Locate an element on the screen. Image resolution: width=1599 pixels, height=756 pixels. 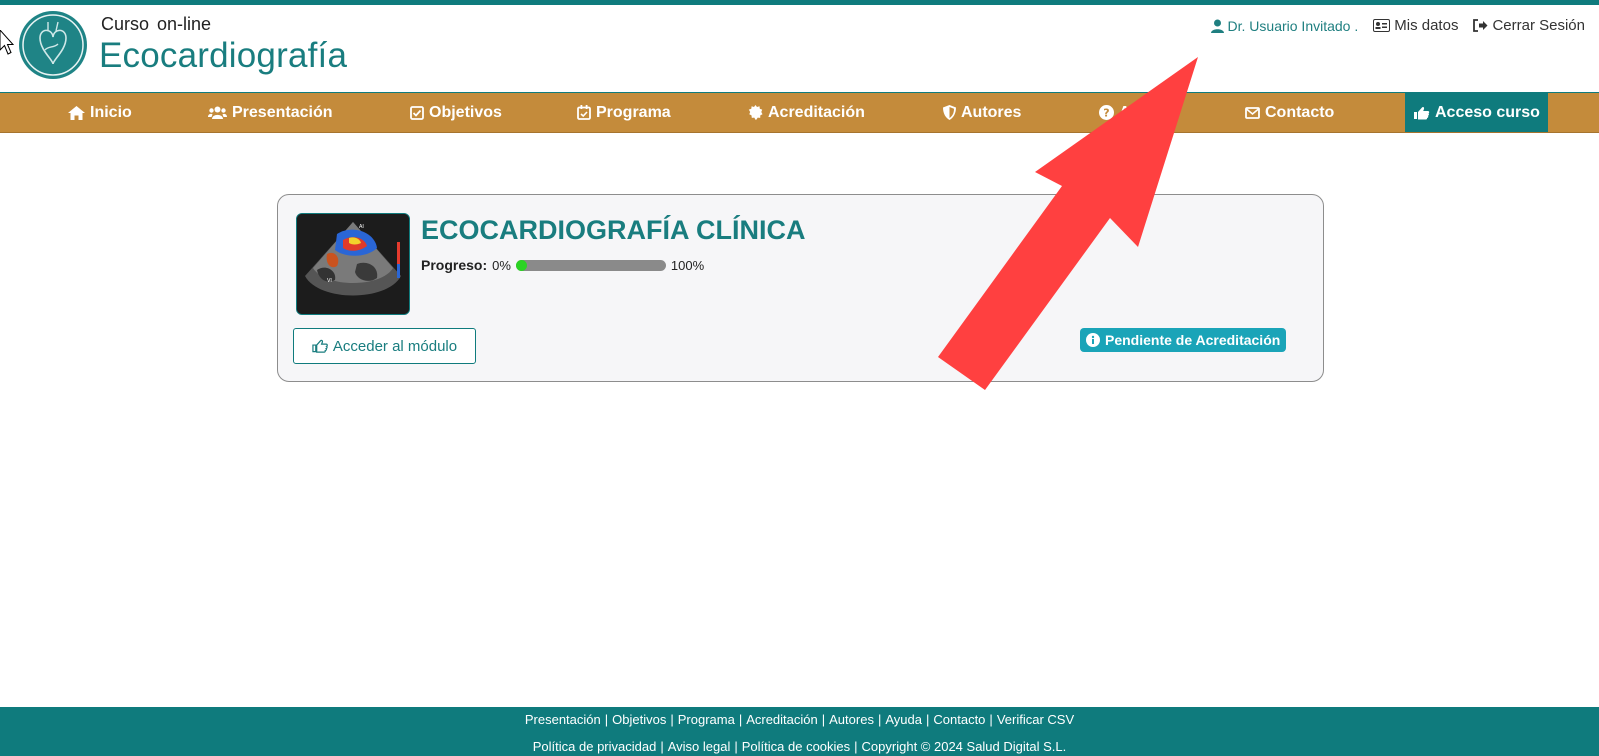
envelope-icon is located at coordinates (1252, 112).